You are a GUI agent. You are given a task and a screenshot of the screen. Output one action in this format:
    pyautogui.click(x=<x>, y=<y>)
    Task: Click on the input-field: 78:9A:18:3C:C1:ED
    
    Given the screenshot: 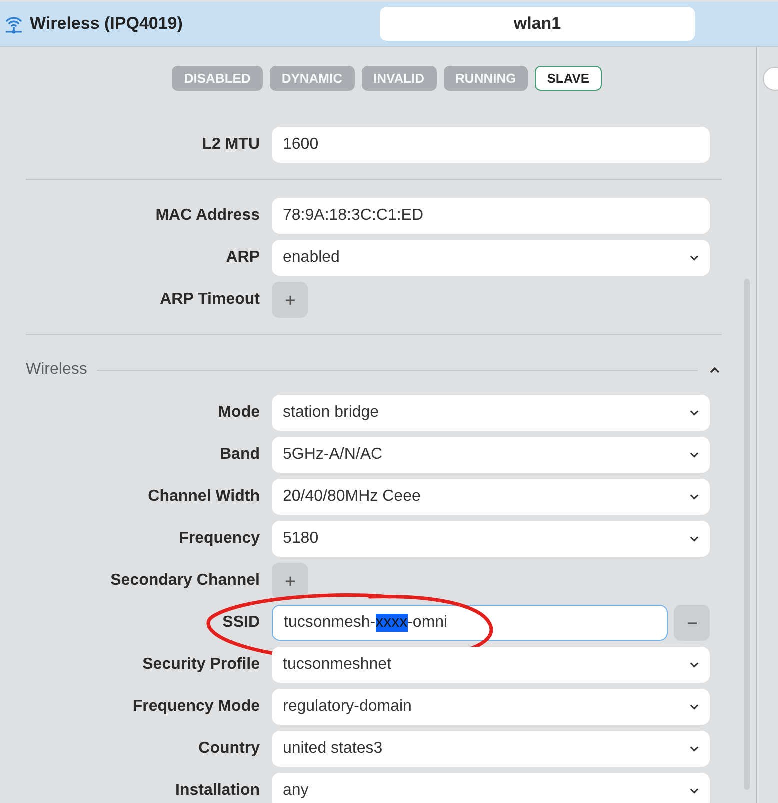 What is the action you would take?
    pyautogui.click(x=491, y=216)
    